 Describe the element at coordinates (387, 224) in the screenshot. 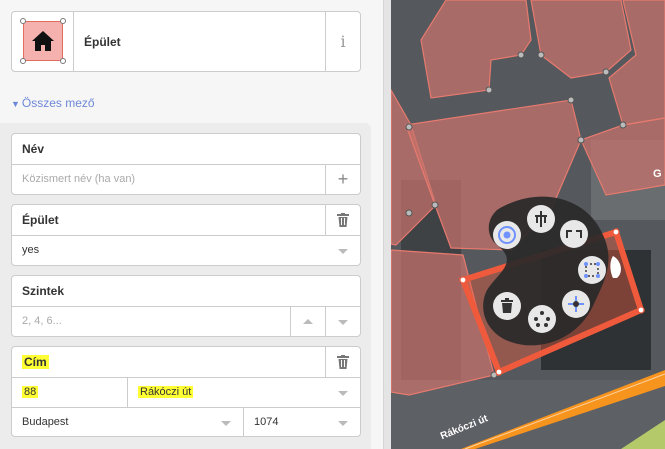

I see `sidebar-resizer` at that location.